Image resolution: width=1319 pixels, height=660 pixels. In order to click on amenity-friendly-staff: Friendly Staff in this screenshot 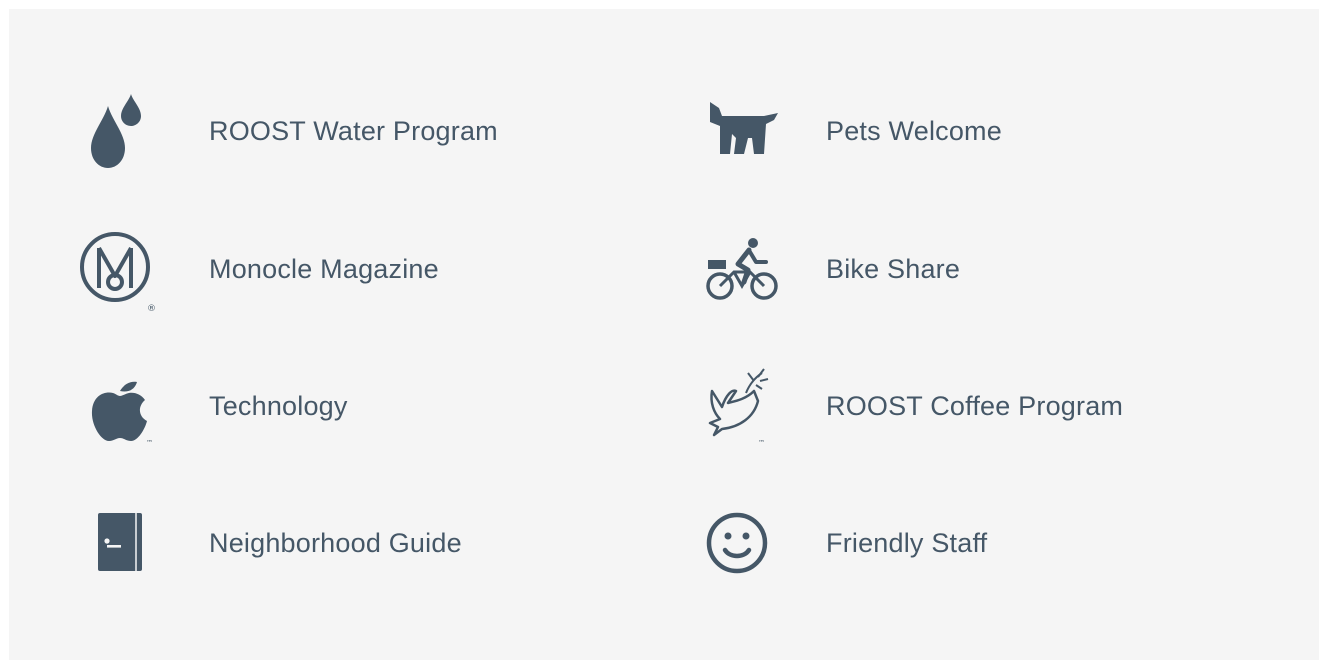, I will do `click(839, 543)`.